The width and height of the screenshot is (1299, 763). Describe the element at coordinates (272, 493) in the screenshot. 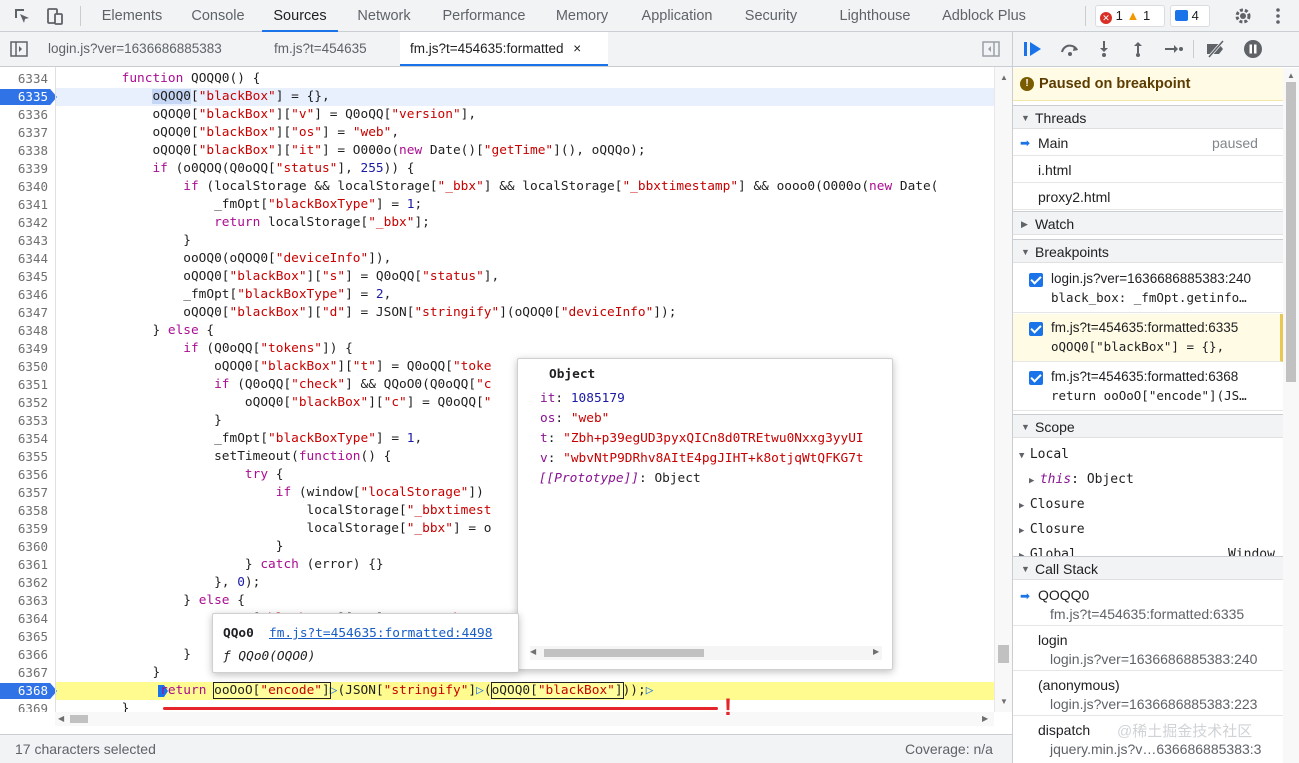

I see `code-line: if (window["localStorage"])` at that location.